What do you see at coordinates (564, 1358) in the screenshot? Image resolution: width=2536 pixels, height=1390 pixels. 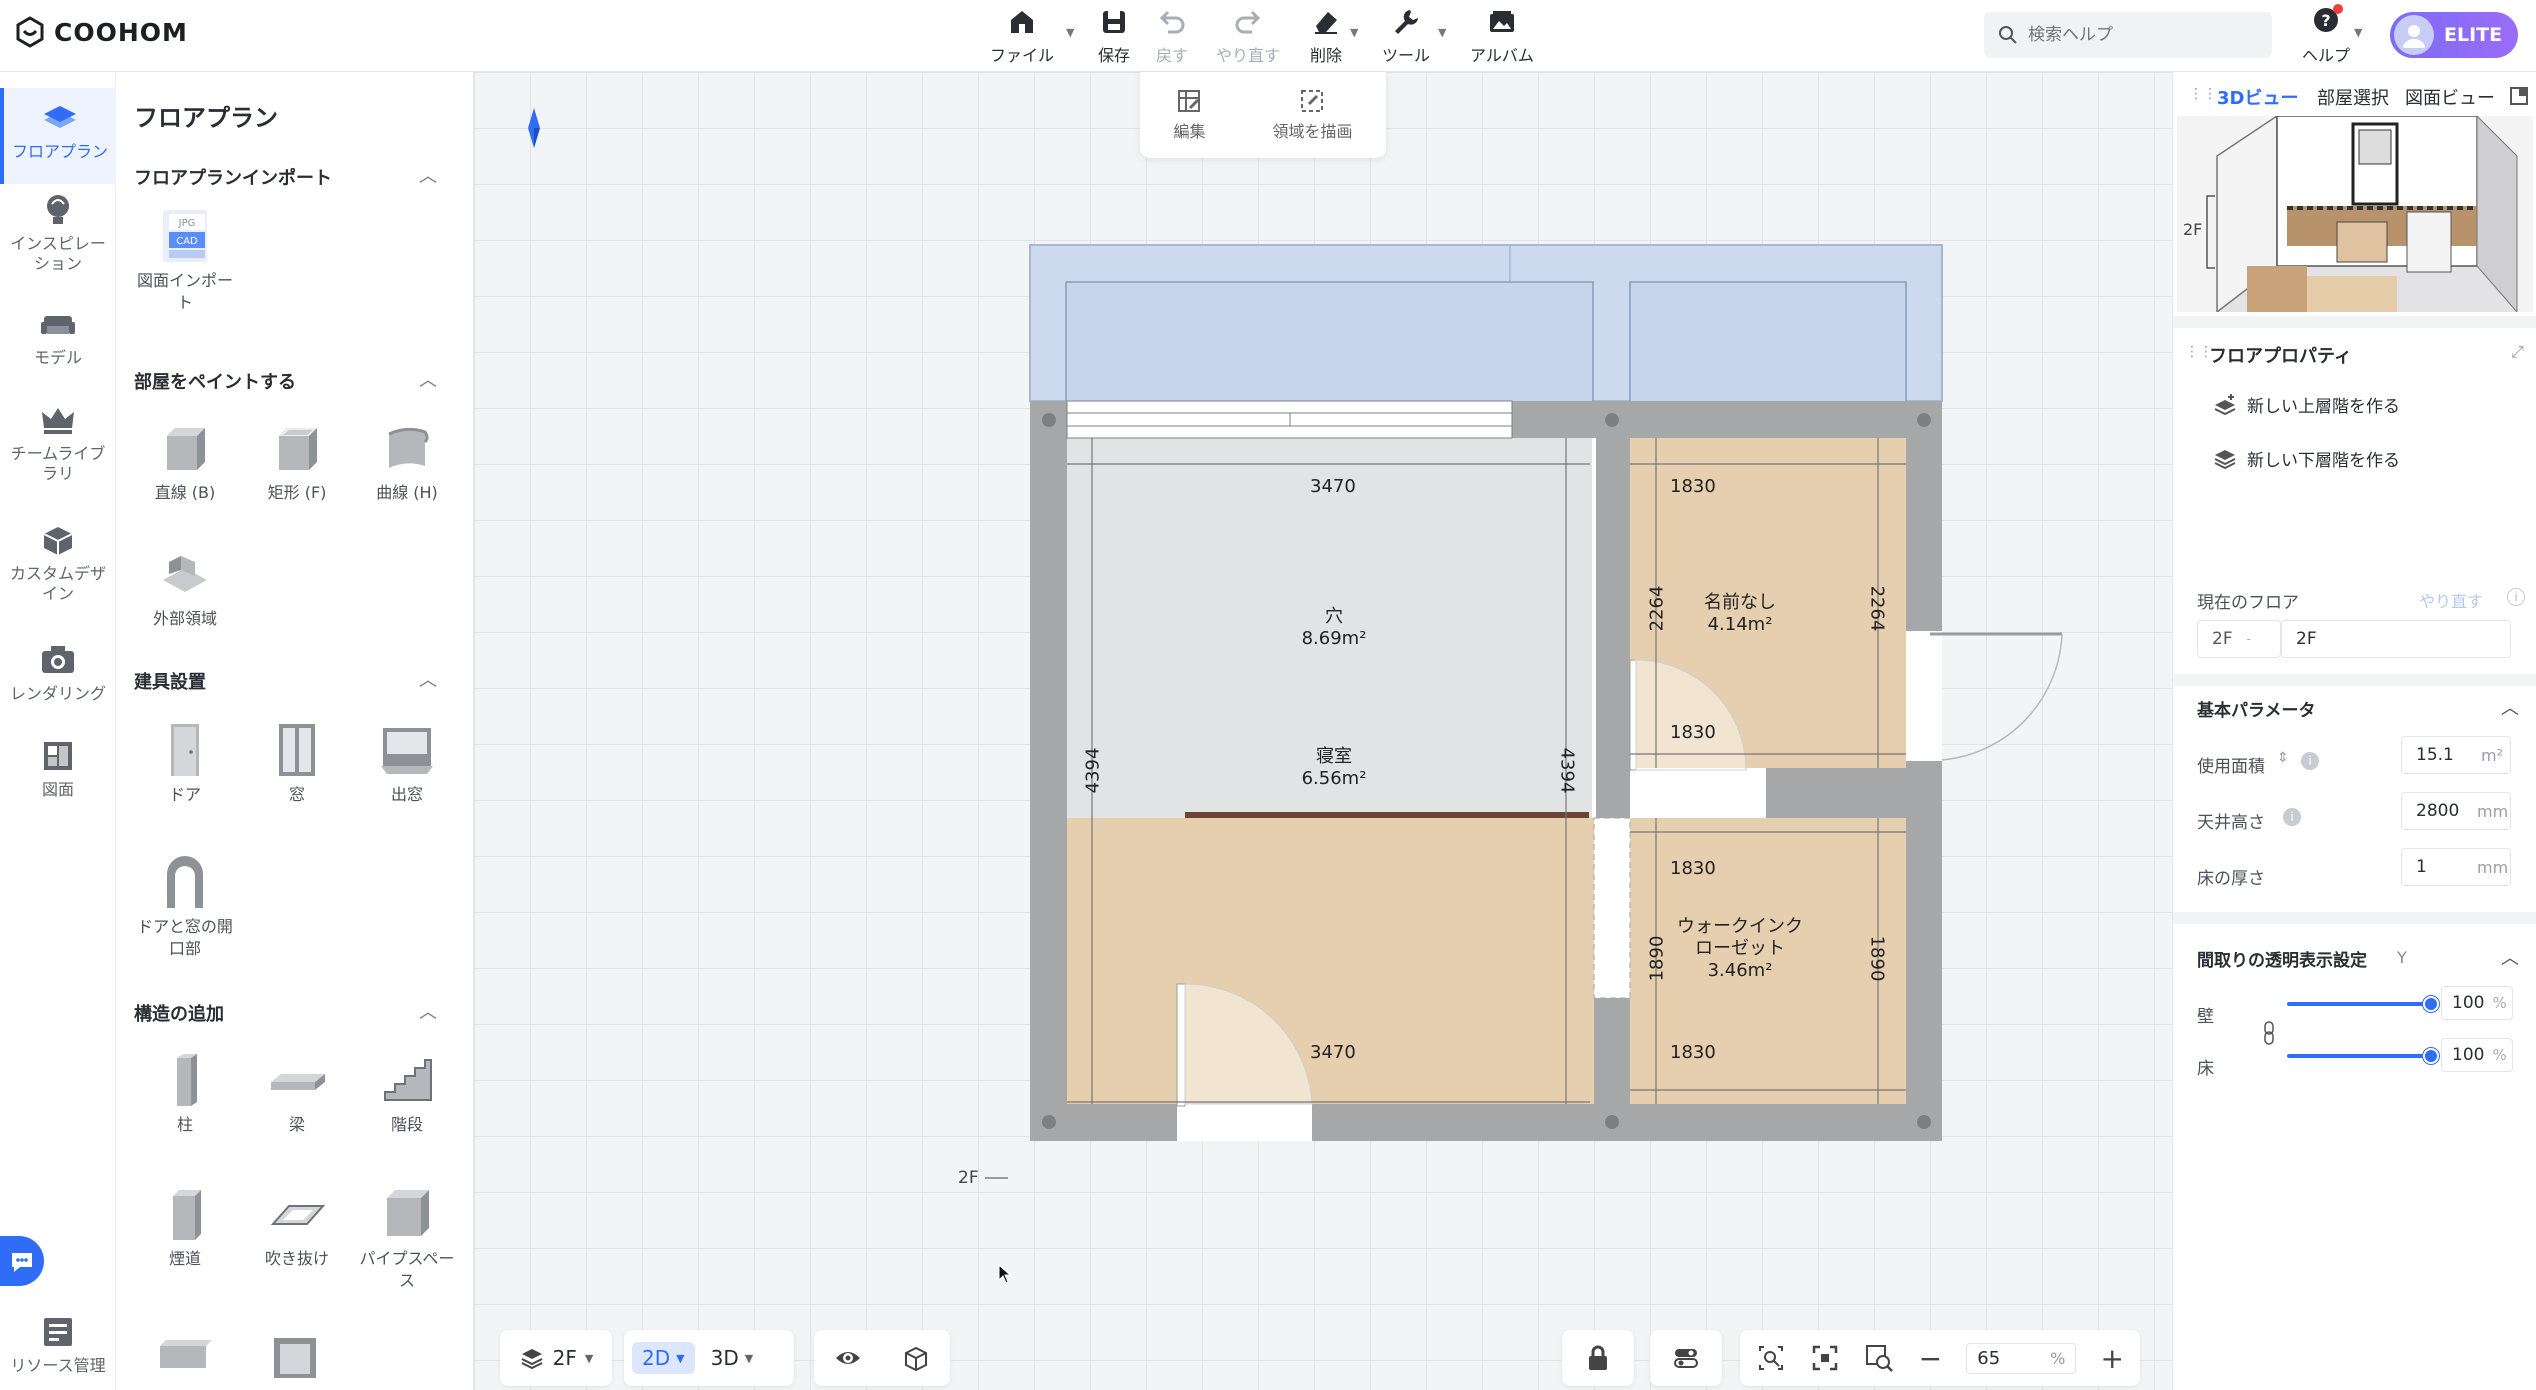 I see `floor-selector-value: 2F` at bounding box center [564, 1358].